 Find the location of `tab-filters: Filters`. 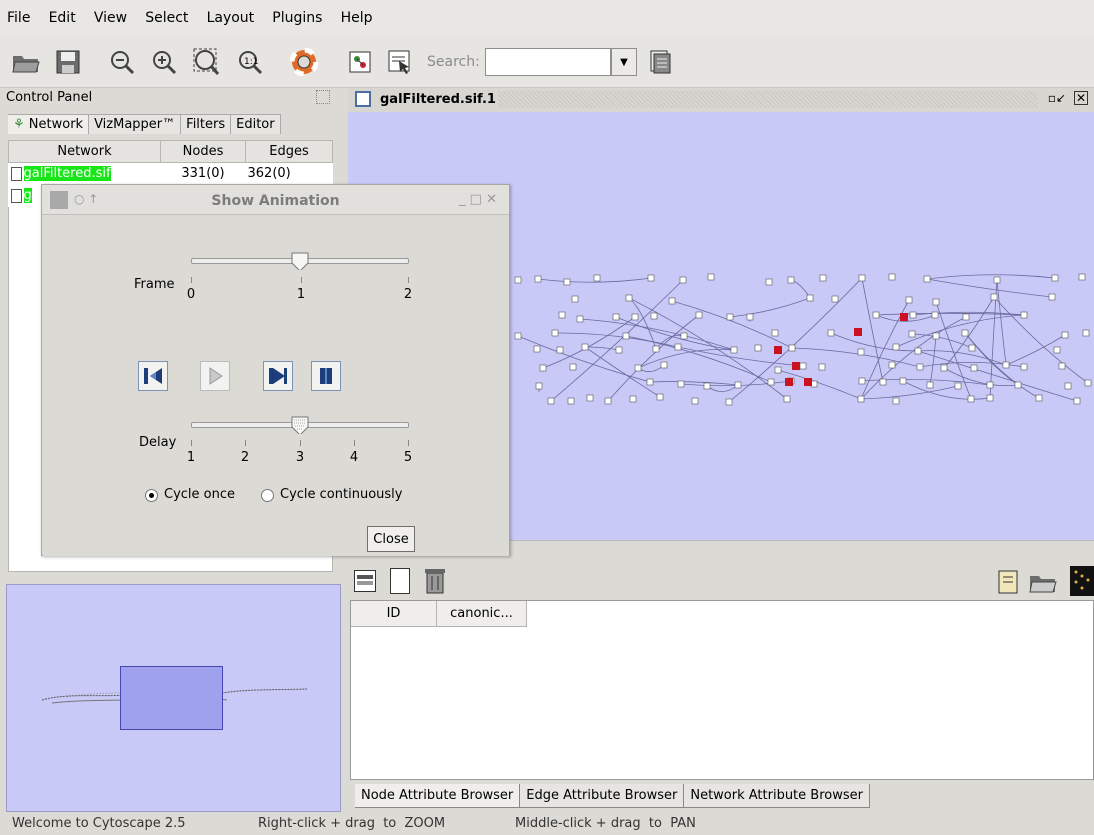

tab-filters: Filters is located at coordinates (206, 124).